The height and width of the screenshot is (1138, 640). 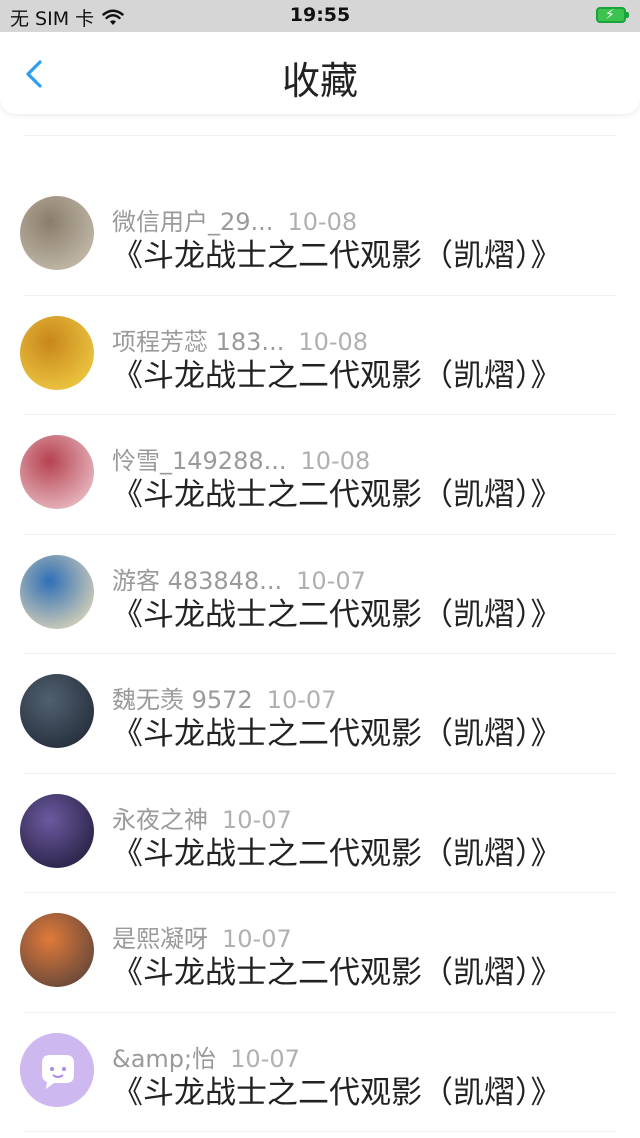 I want to click on page-title: 收藏, so click(x=319, y=81).